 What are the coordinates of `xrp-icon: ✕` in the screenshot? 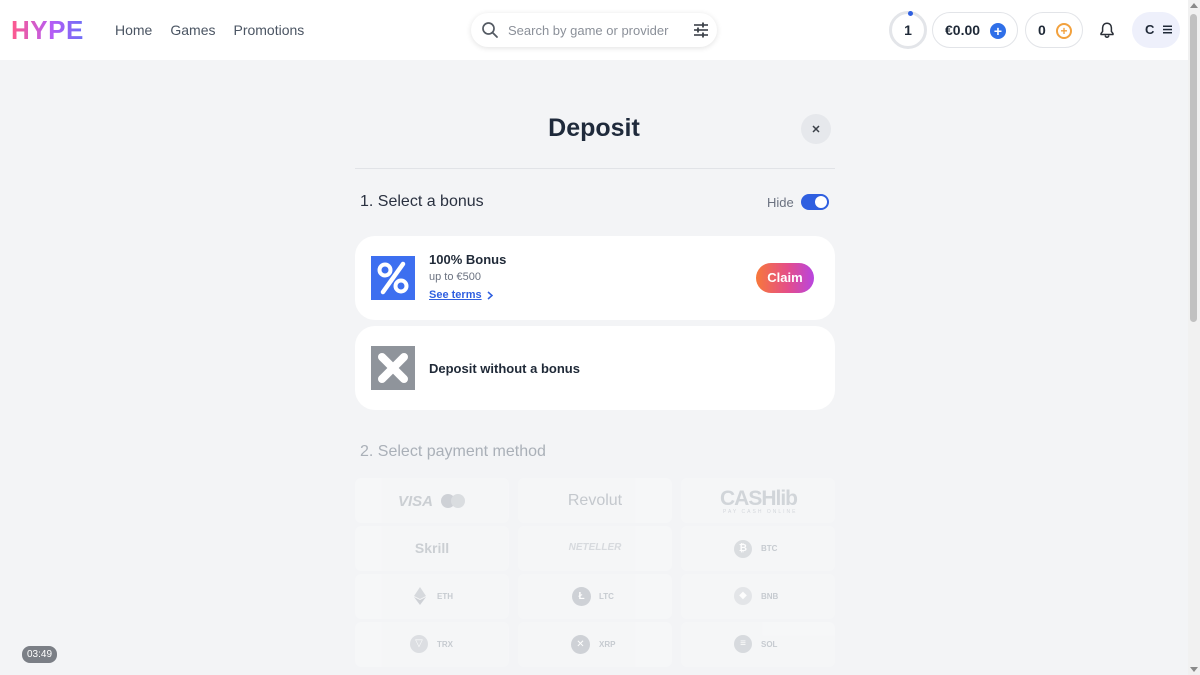 It's located at (580, 644).